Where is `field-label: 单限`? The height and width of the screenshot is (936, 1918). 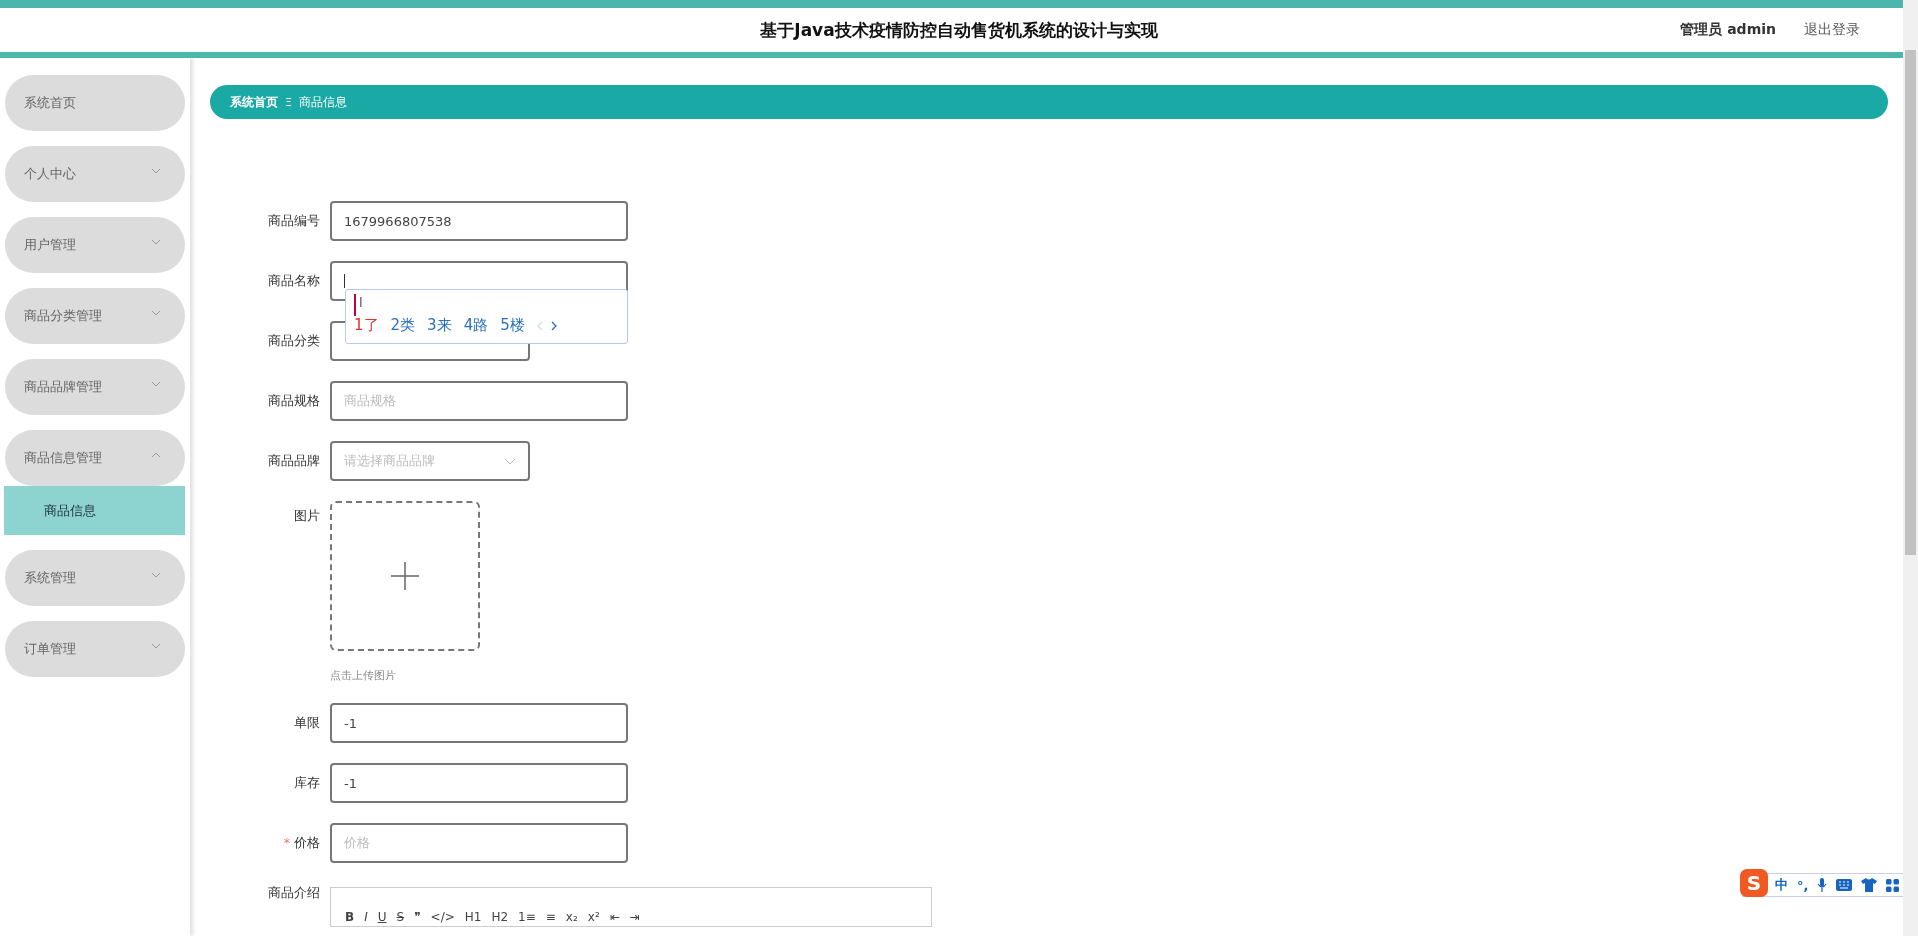 field-label: 单限 is located at coordinates (306, 723).